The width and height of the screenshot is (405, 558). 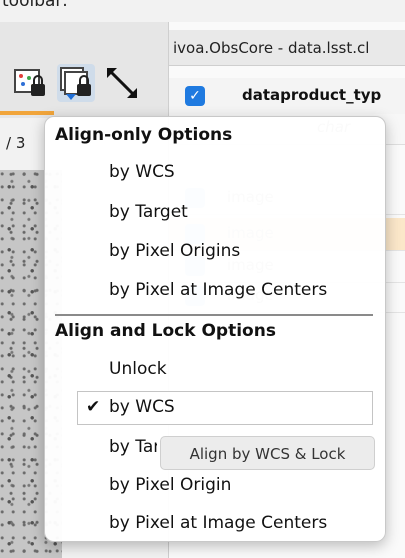 I want to click on expand-icon, so click(x=122, y=83).